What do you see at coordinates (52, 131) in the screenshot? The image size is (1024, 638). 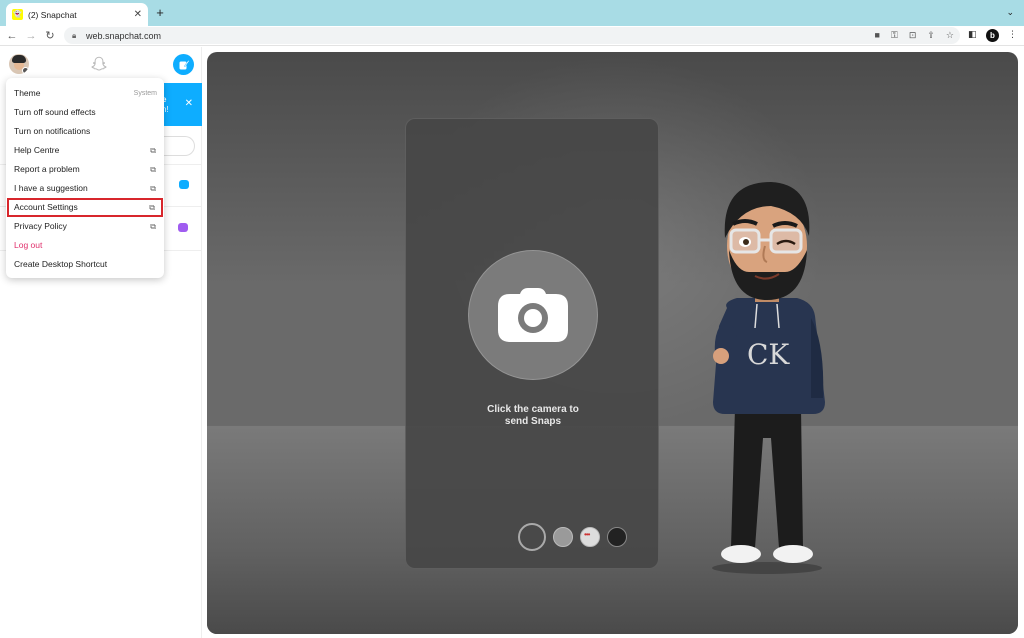 I see `menu-item-label: Turn on notifications` at bounding box center [52, 131].